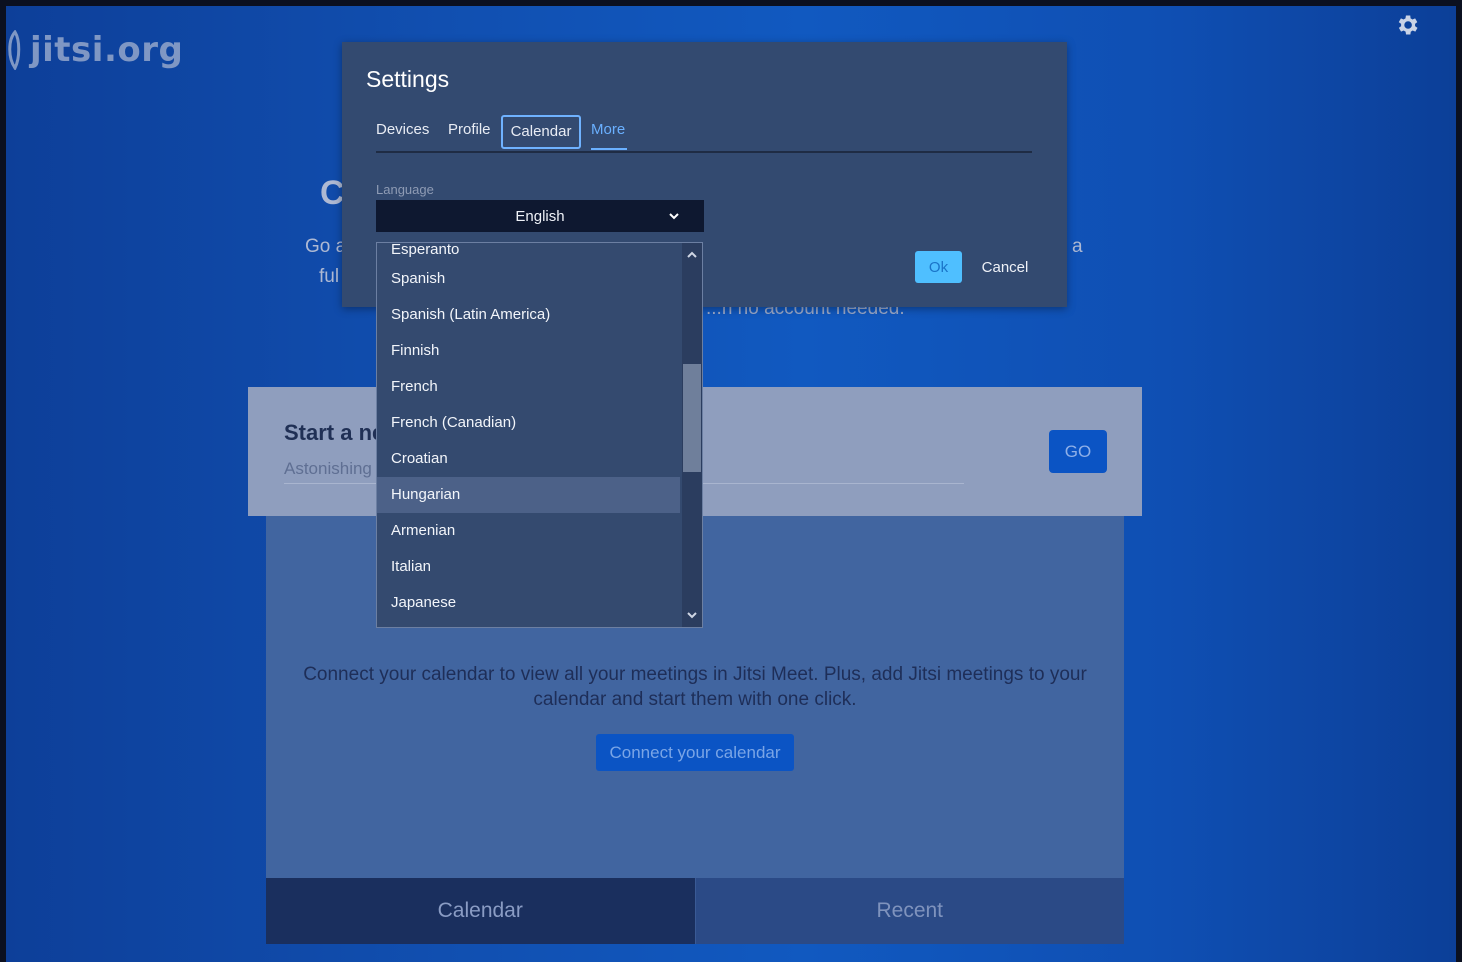 The width and height of the screenshot is (1462, 962). Describe the element at coordinates (528, 495) in the screenshot. I see `language-option-hungarian: Hungarian` at that location.